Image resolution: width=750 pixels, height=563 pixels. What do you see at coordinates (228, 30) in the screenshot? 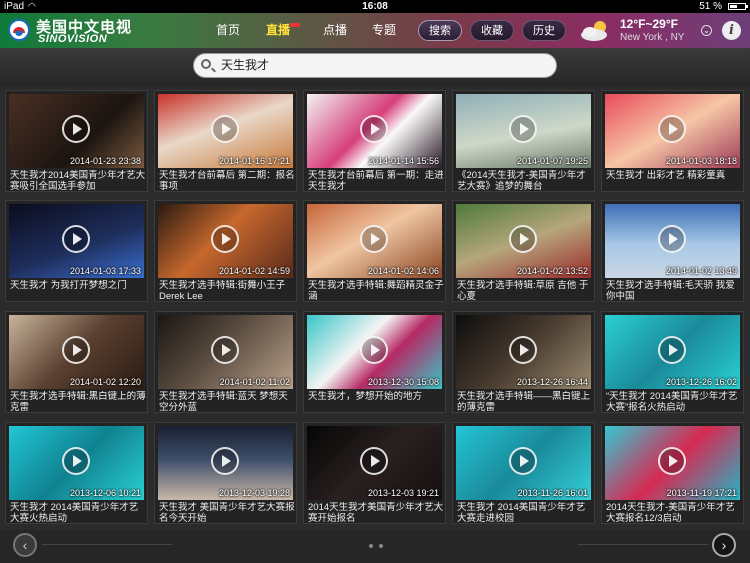
I see `nav-home: 首页` at bounding box center [228, 30].